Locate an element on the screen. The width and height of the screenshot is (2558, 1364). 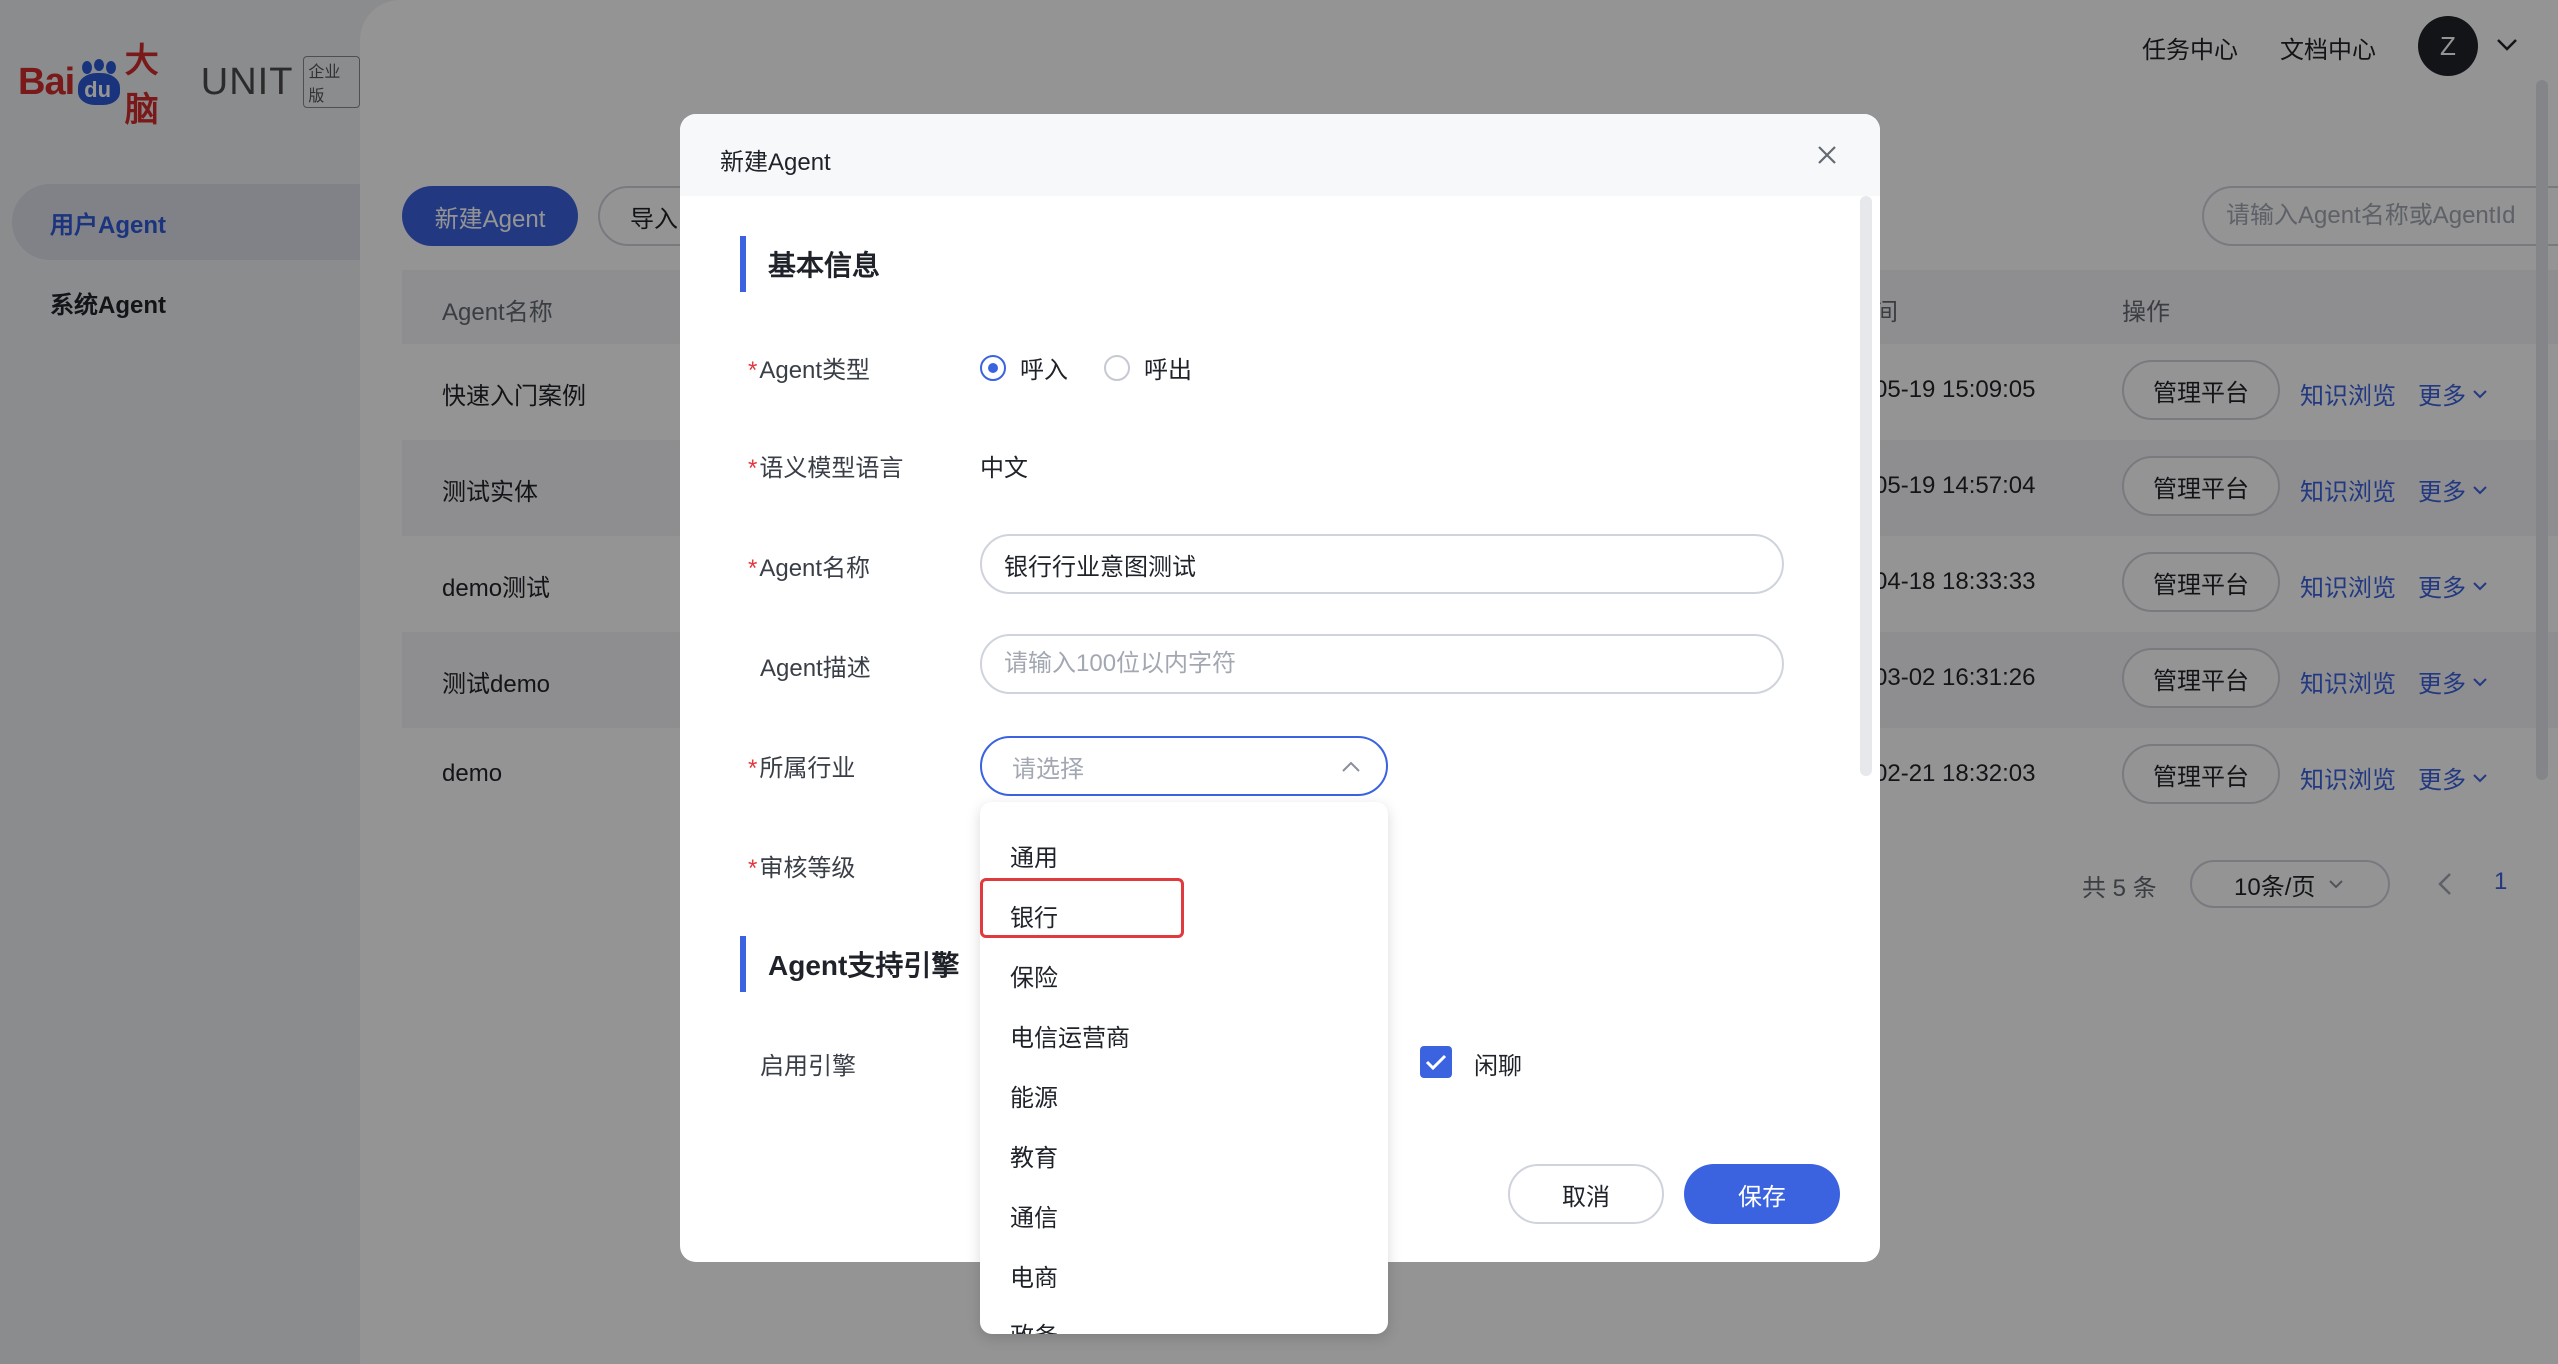
radio-outbound-label: 呼出 is located at coordinates (1168, 370).